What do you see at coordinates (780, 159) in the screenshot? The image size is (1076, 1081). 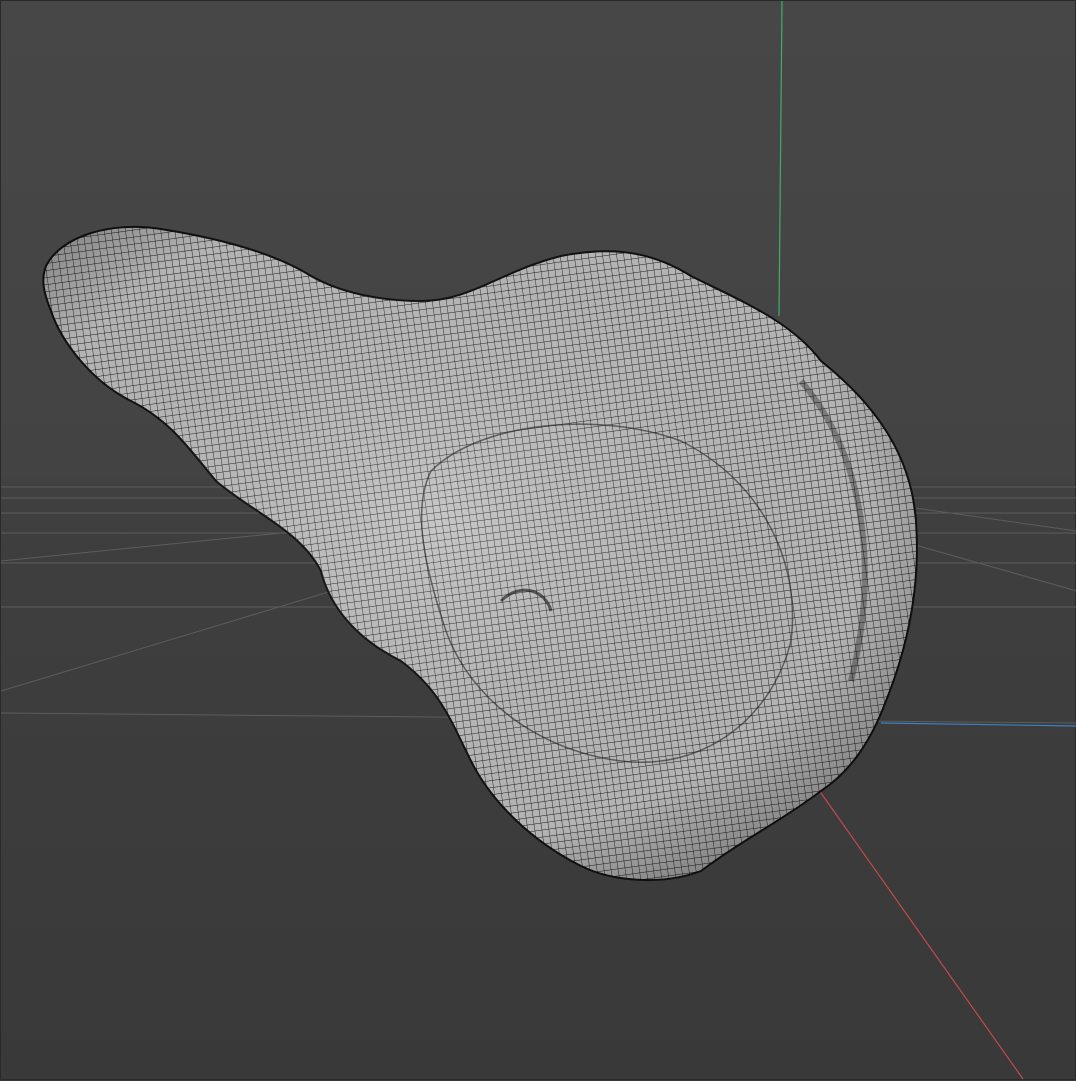 I see `y-axis-line` at bounding box center [780, 159].